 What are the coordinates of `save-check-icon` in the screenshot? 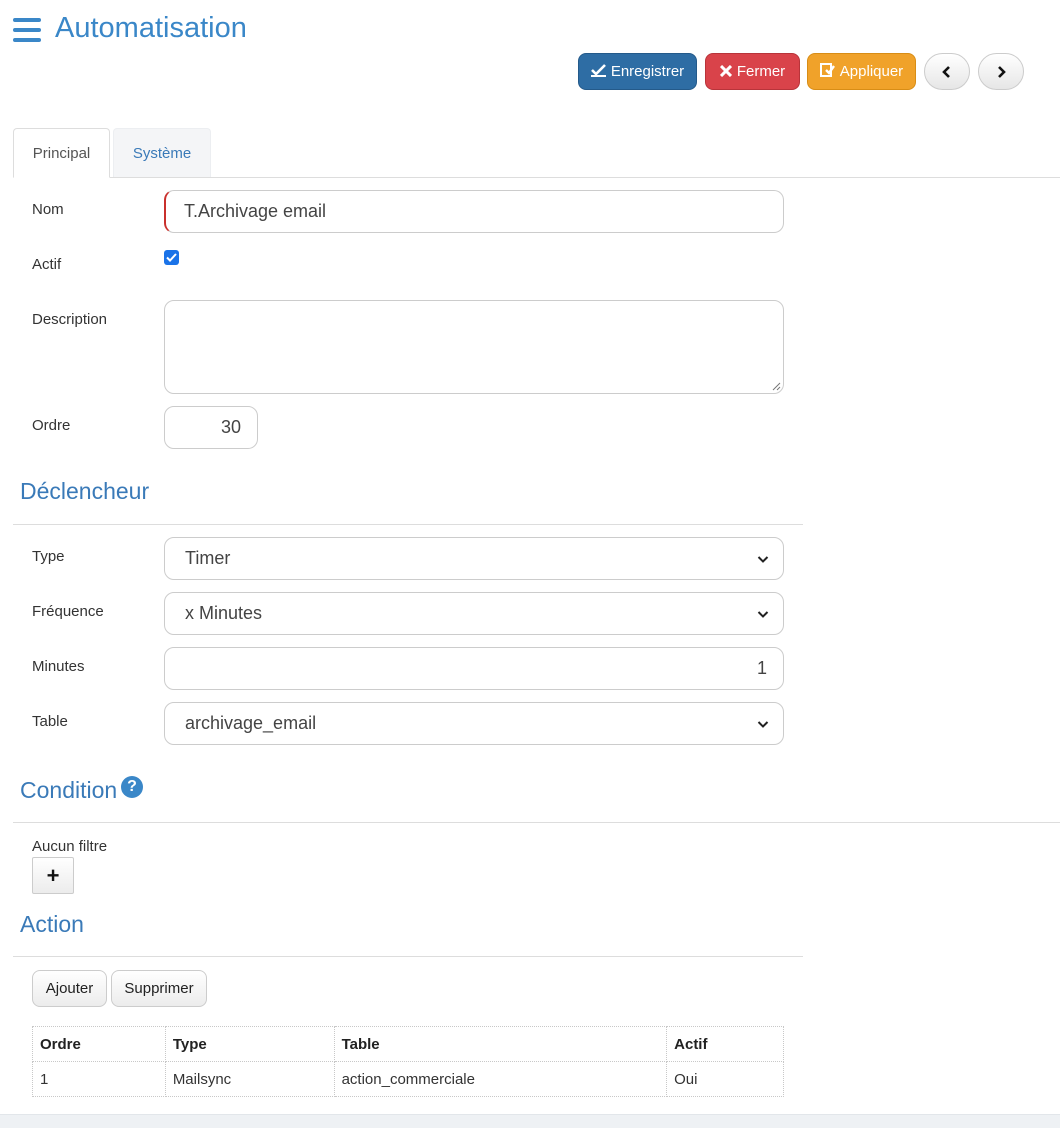 It's located at (598, 71).